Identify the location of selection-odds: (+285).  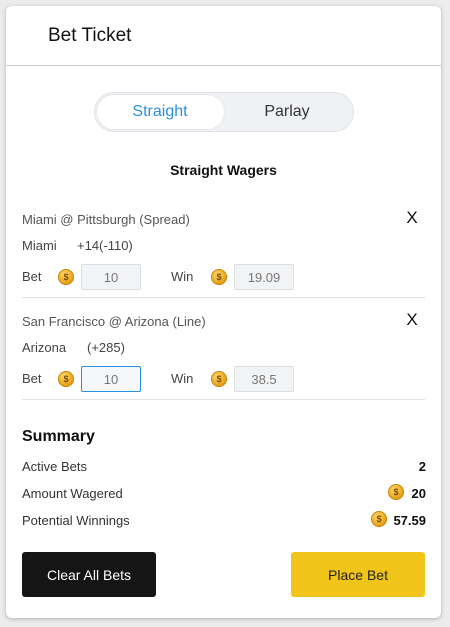
(106, 347).